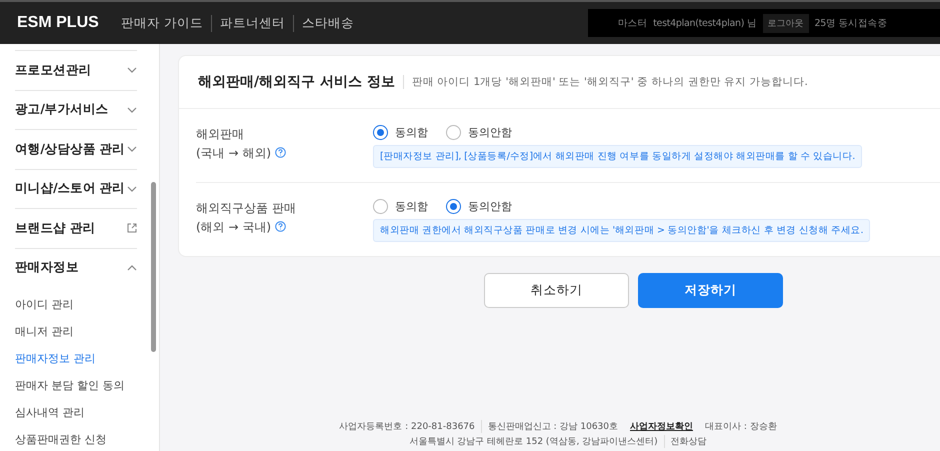 The image size is (940, 451). Describe the element at coordinates (621, 230) in the screenshot. I see `info-message: 해외판매 권한에서 해외직구상품 판매로 변경 시에는 '해외판매 > 동의안함'을 체크하신 후 변경 신청해 주세요.` at that location.